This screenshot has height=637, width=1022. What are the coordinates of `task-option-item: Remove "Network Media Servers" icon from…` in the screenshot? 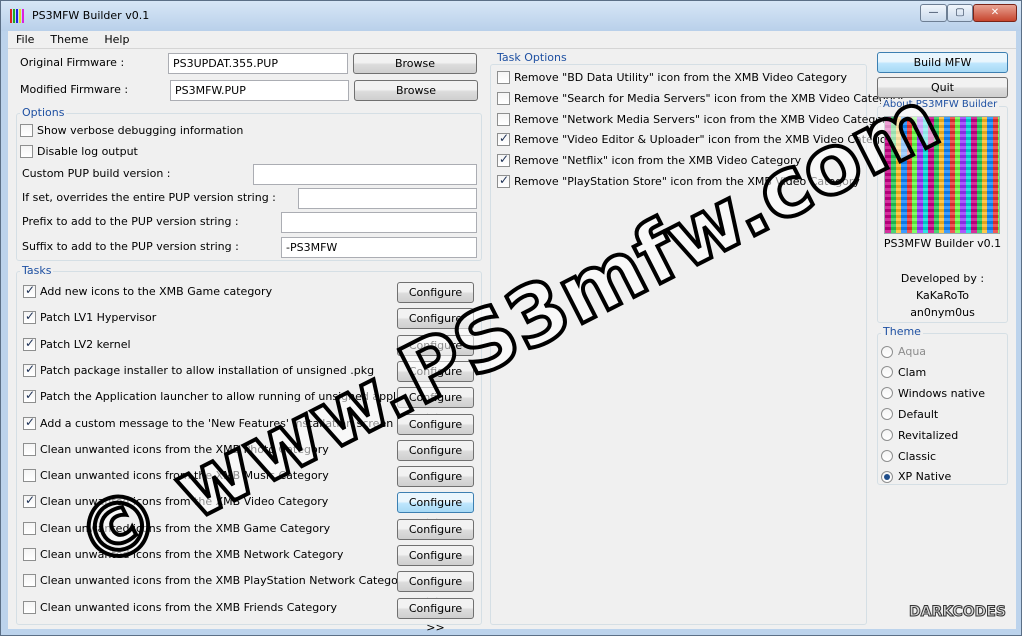 It's located at (695, 119).